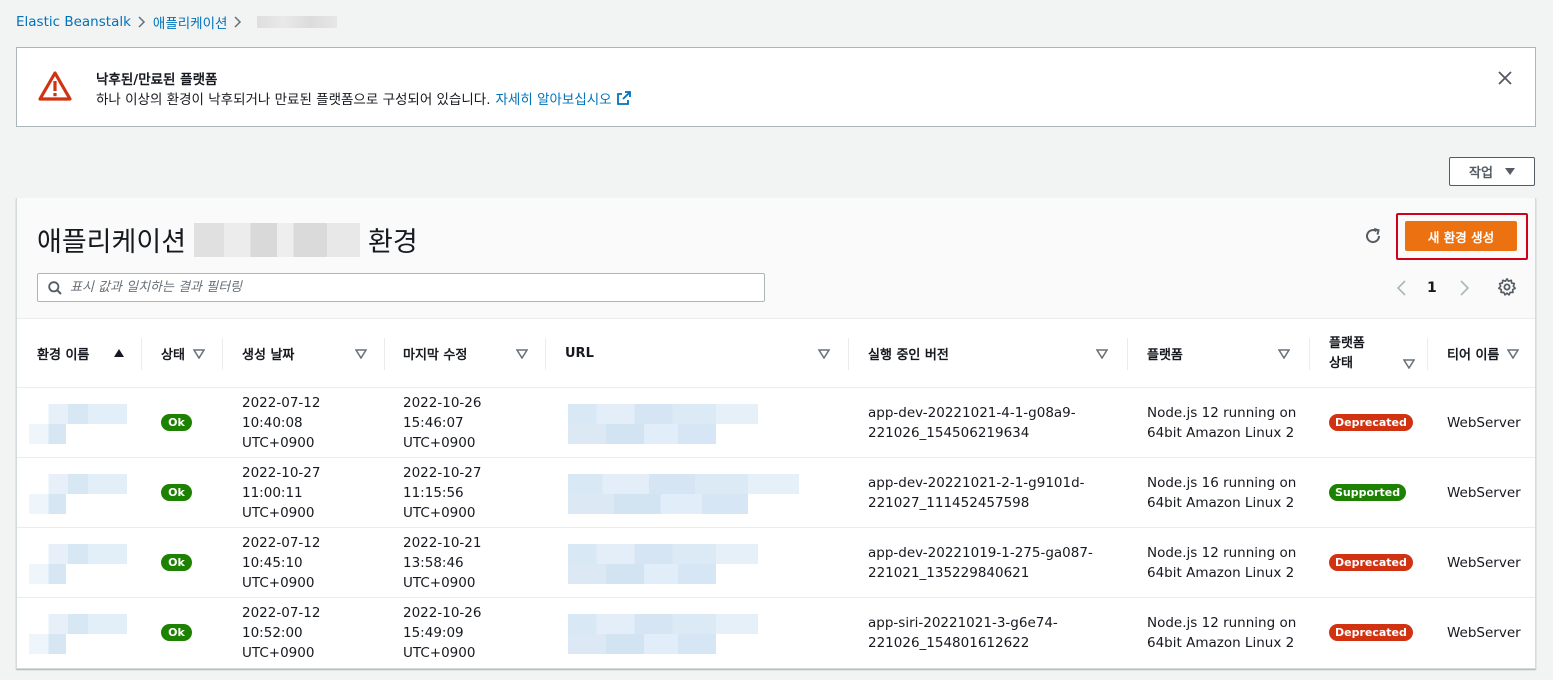 Image resolution: width=1553 pixels, height=680 pixels. I want to click on flash-message: 하나 이상의 환경이 낙후되거나 만료된 플랫폼으로 구성되어 있습니다., so click(293, 100).